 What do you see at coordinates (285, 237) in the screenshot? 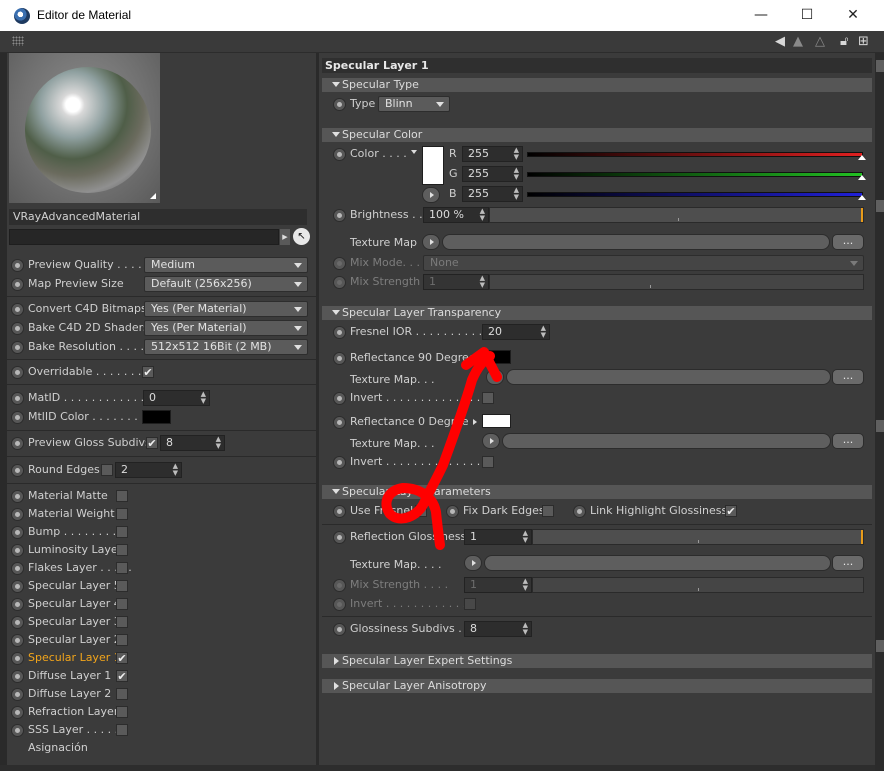
I see `material-arrow-button: ▶` at bounding box center [285, 237].